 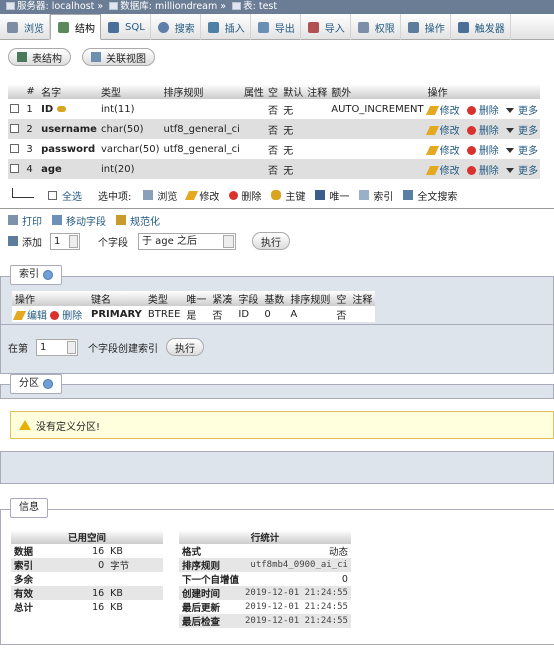 What do you see at coordinates (209, 197) in the screenshot?
I see `bulk-edit-label: 修改` at bounding box center [209, 197].